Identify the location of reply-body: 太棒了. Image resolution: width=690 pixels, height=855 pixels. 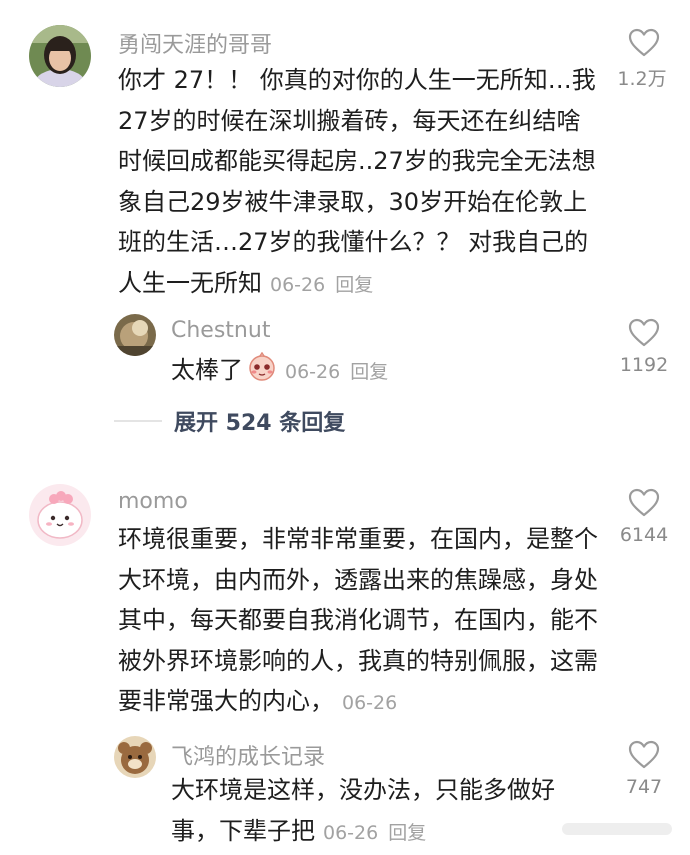
(207, 370).